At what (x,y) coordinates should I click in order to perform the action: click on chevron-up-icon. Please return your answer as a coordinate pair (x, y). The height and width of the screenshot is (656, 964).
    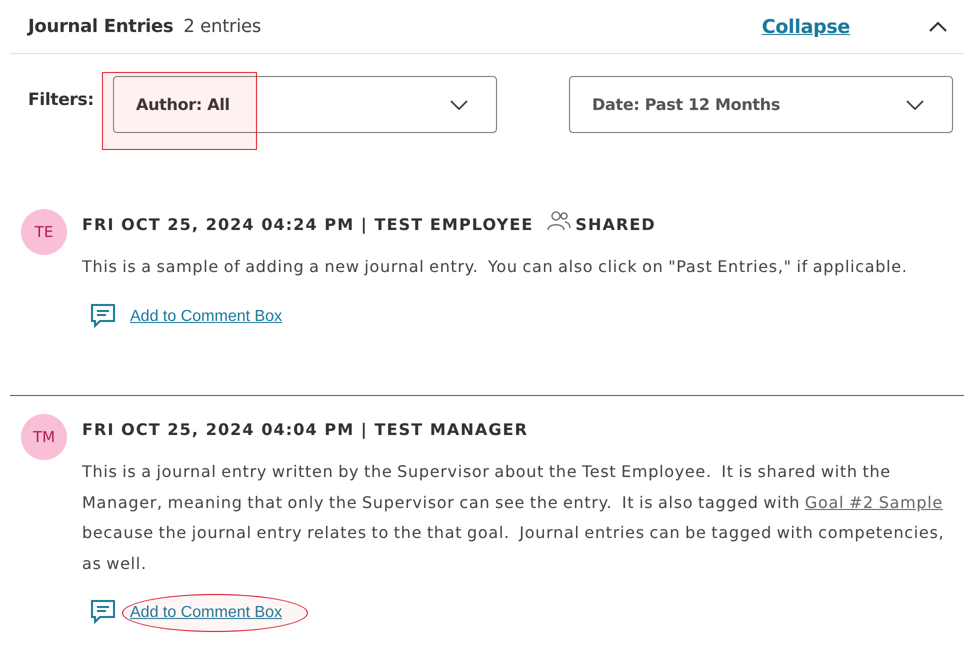
    Looking at the image, I should click on (938, 26).